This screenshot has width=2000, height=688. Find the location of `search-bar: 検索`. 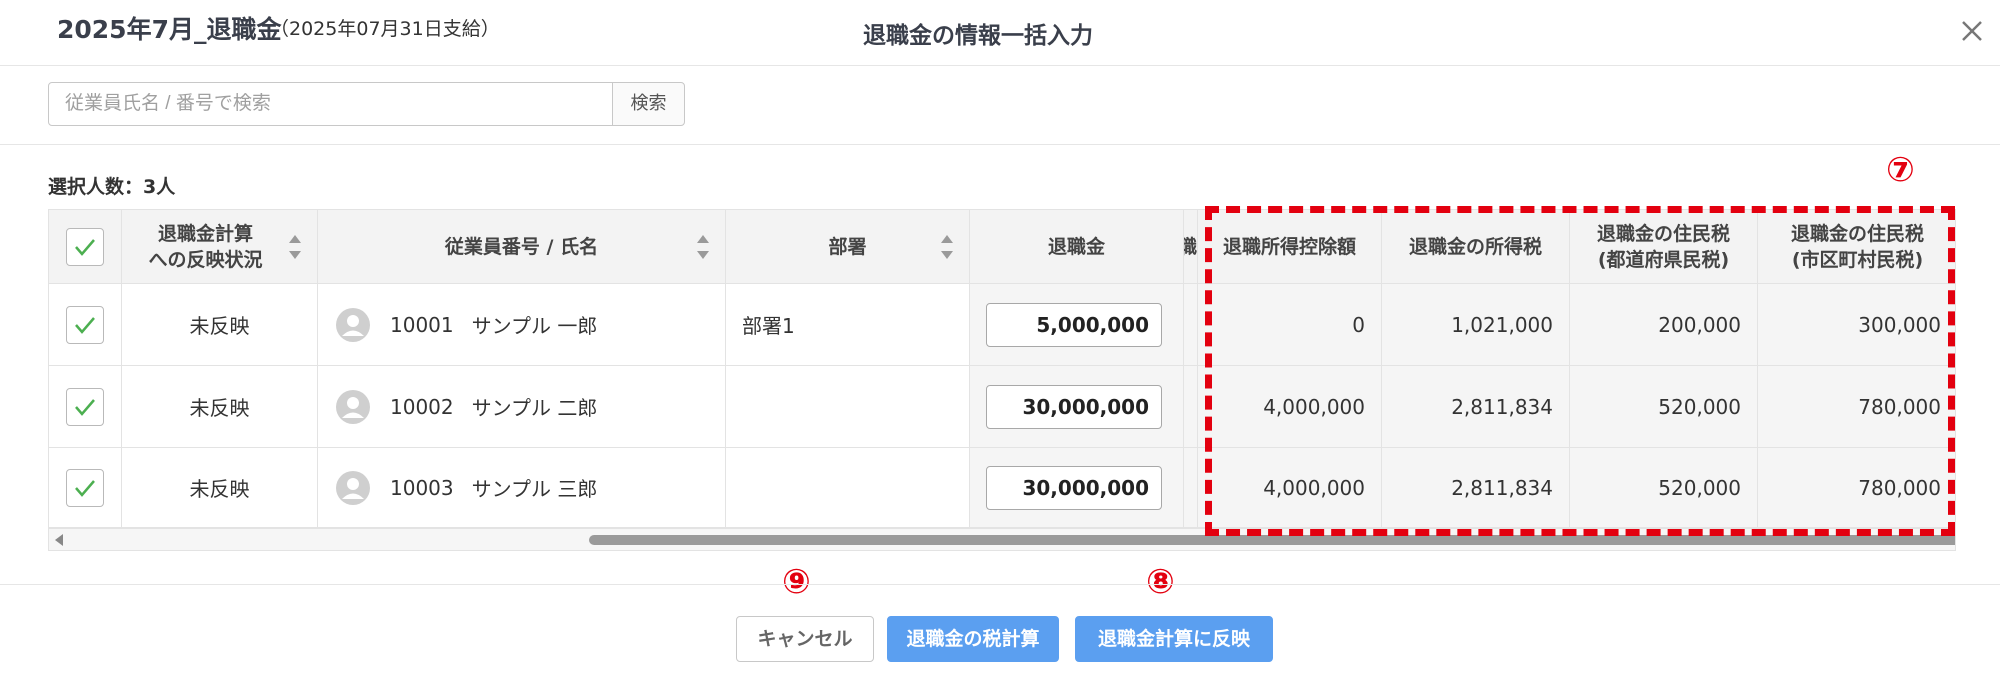

search-bar: 検索 is located at coordinates (1000, 106).